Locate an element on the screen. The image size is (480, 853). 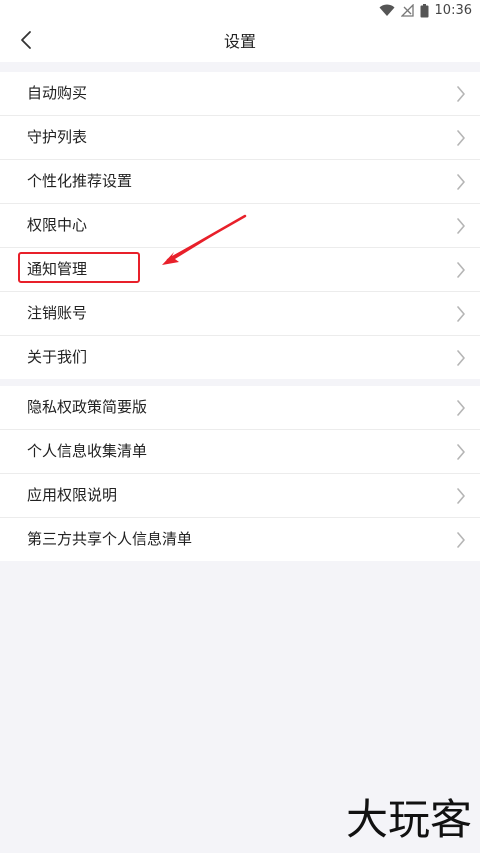
setting-label: 通知管理 is located at coordinates (57, 269).